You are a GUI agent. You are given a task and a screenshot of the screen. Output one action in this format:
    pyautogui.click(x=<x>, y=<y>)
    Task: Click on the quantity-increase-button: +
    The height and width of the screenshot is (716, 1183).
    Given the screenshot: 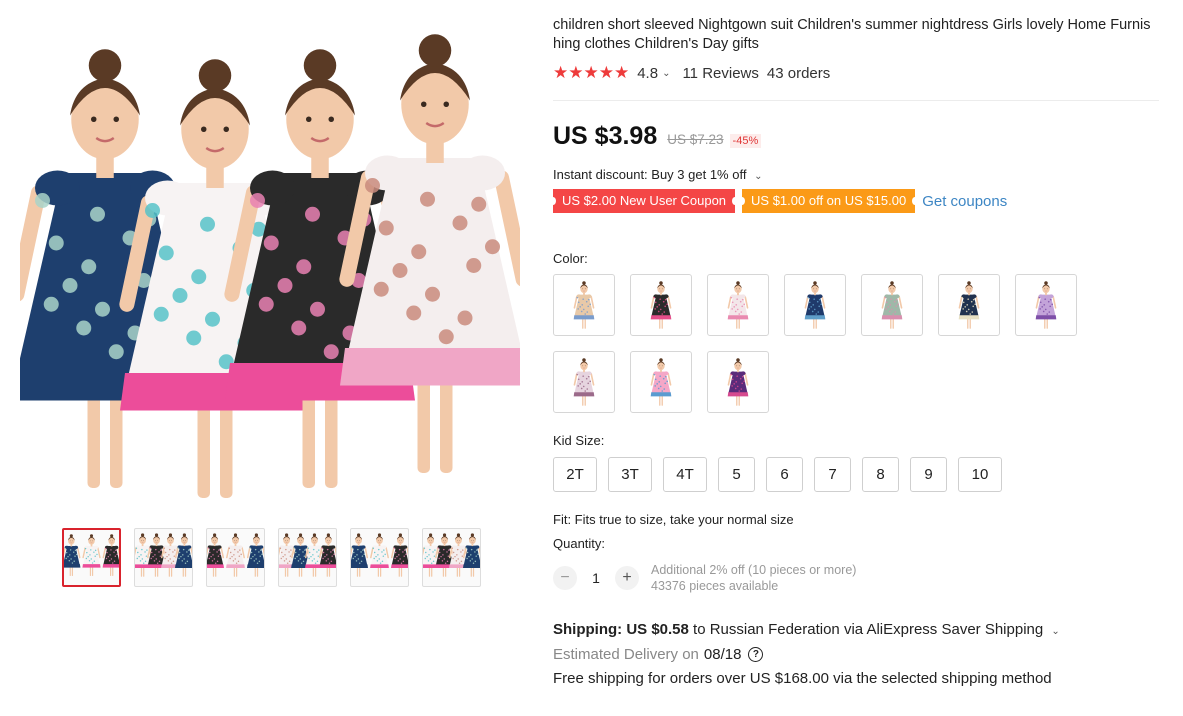 What is the action you would take?
    pyautogui.click(x=627, y=578)
    